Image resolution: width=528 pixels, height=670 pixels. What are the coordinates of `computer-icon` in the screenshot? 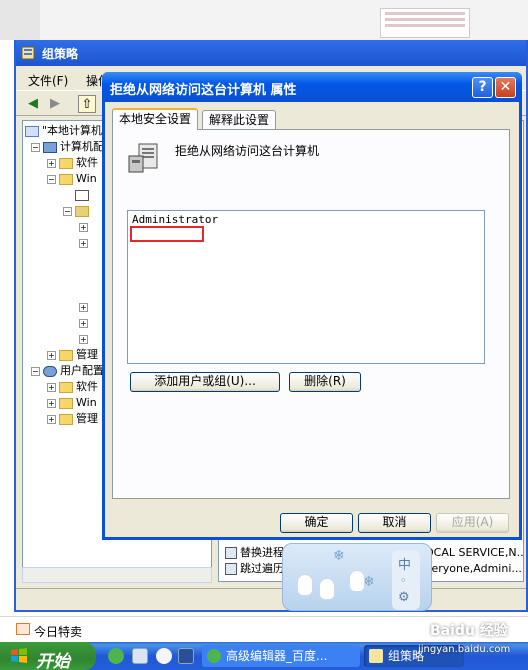 It's located at (50, 147).